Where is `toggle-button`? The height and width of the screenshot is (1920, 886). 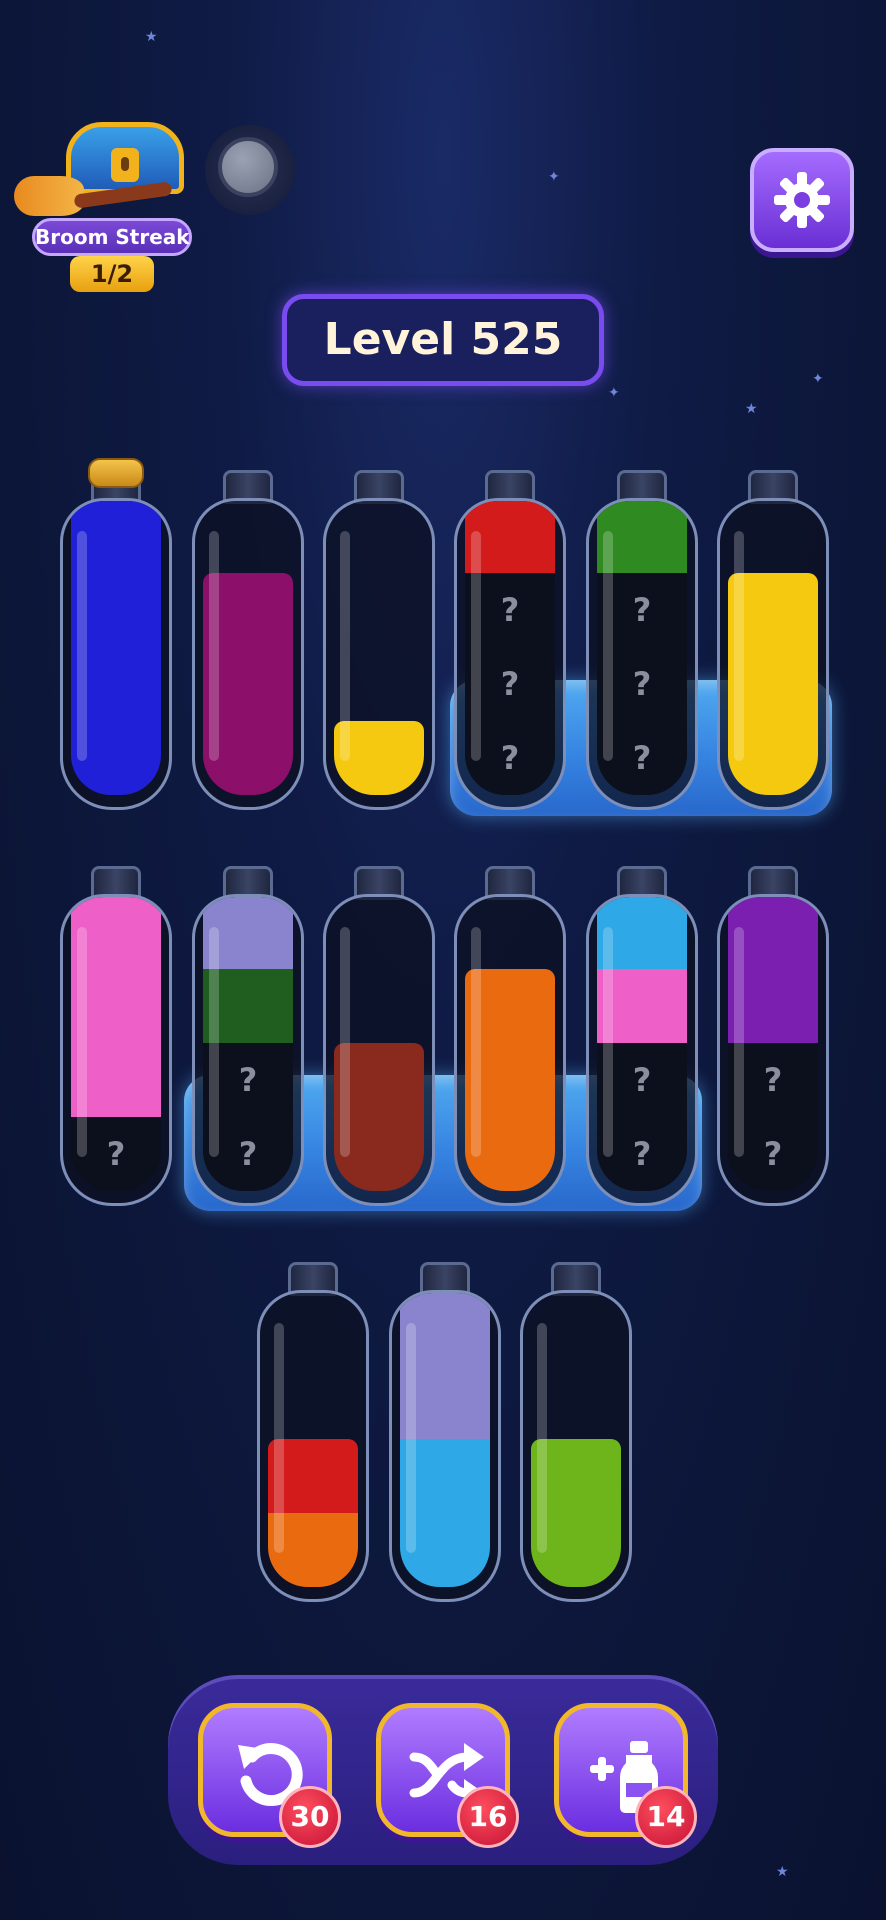 toggle-button is located at coordinates (250, 170).